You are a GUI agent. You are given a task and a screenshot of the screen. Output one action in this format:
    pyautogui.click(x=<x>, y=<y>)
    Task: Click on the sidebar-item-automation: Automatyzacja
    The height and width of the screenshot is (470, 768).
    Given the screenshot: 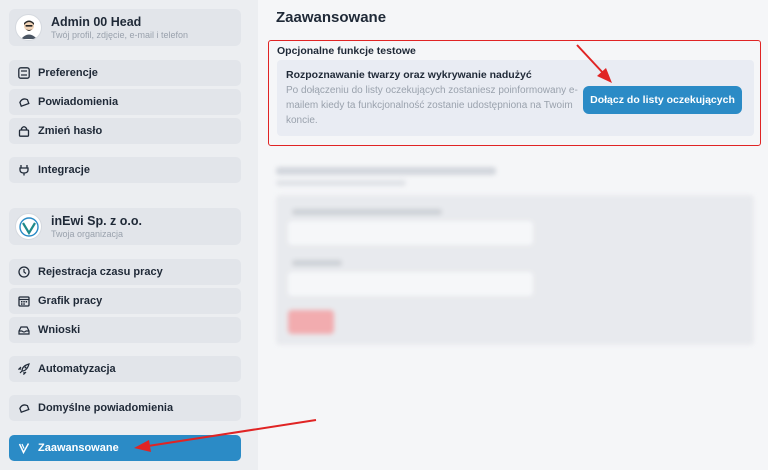 What is the action you would take?
    pyautogui.click(x=125, y=369)
    